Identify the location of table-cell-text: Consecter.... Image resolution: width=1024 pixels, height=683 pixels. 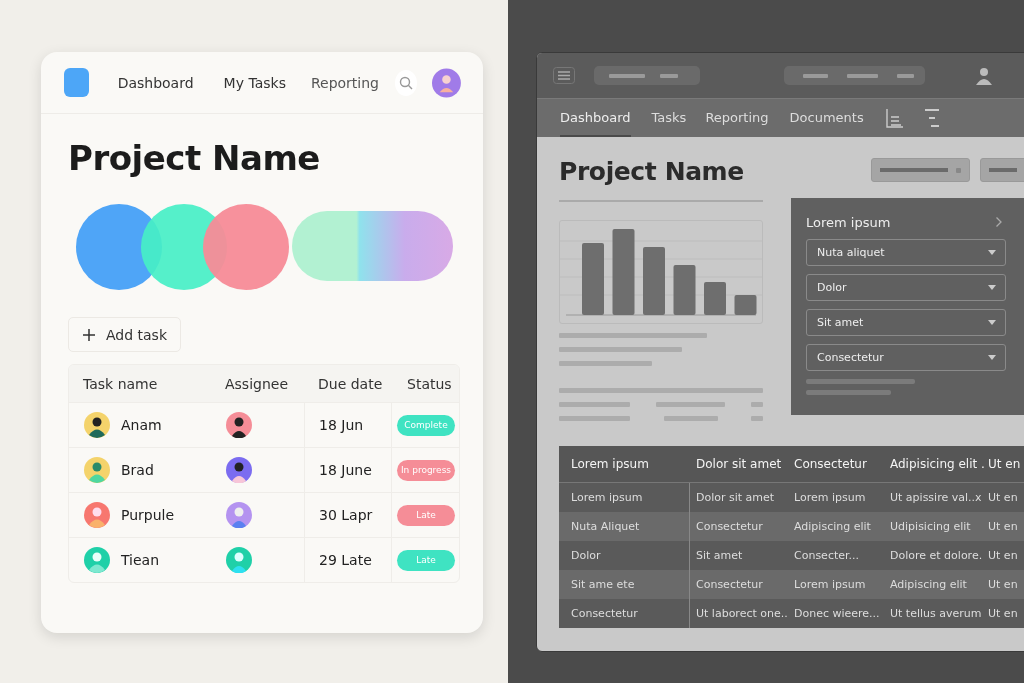
(826, 556).